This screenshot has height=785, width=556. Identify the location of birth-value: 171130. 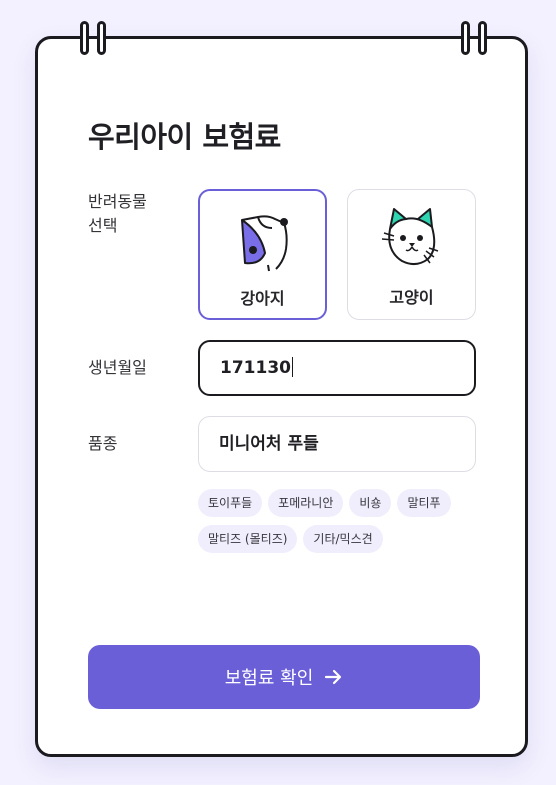
(255, 368).